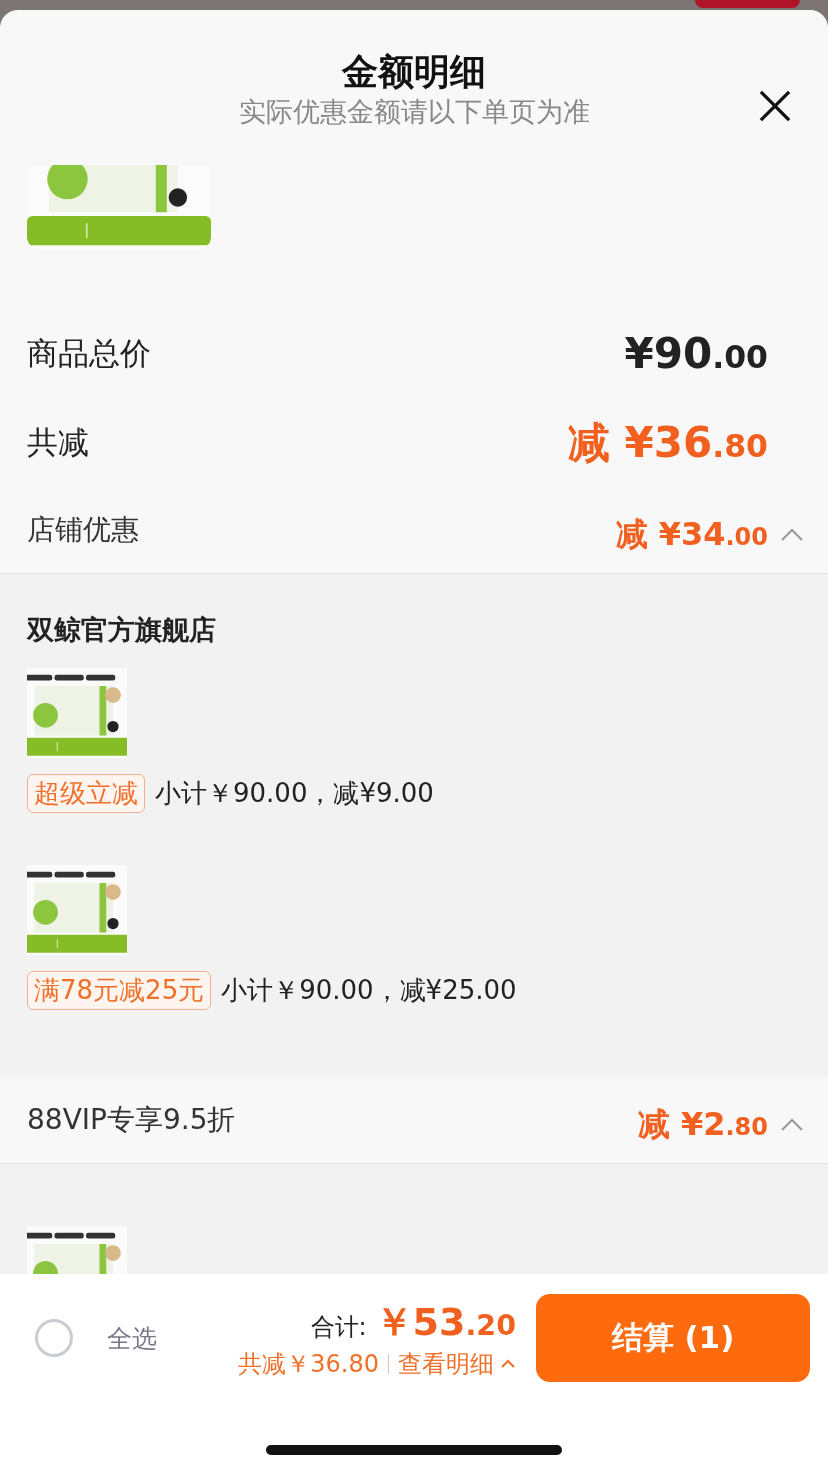 The image size is (828, 1483). Describe the element at coordinates (667, 442) in the screenshot. I see `discount-amount: 减 ¥36.80` at that location.